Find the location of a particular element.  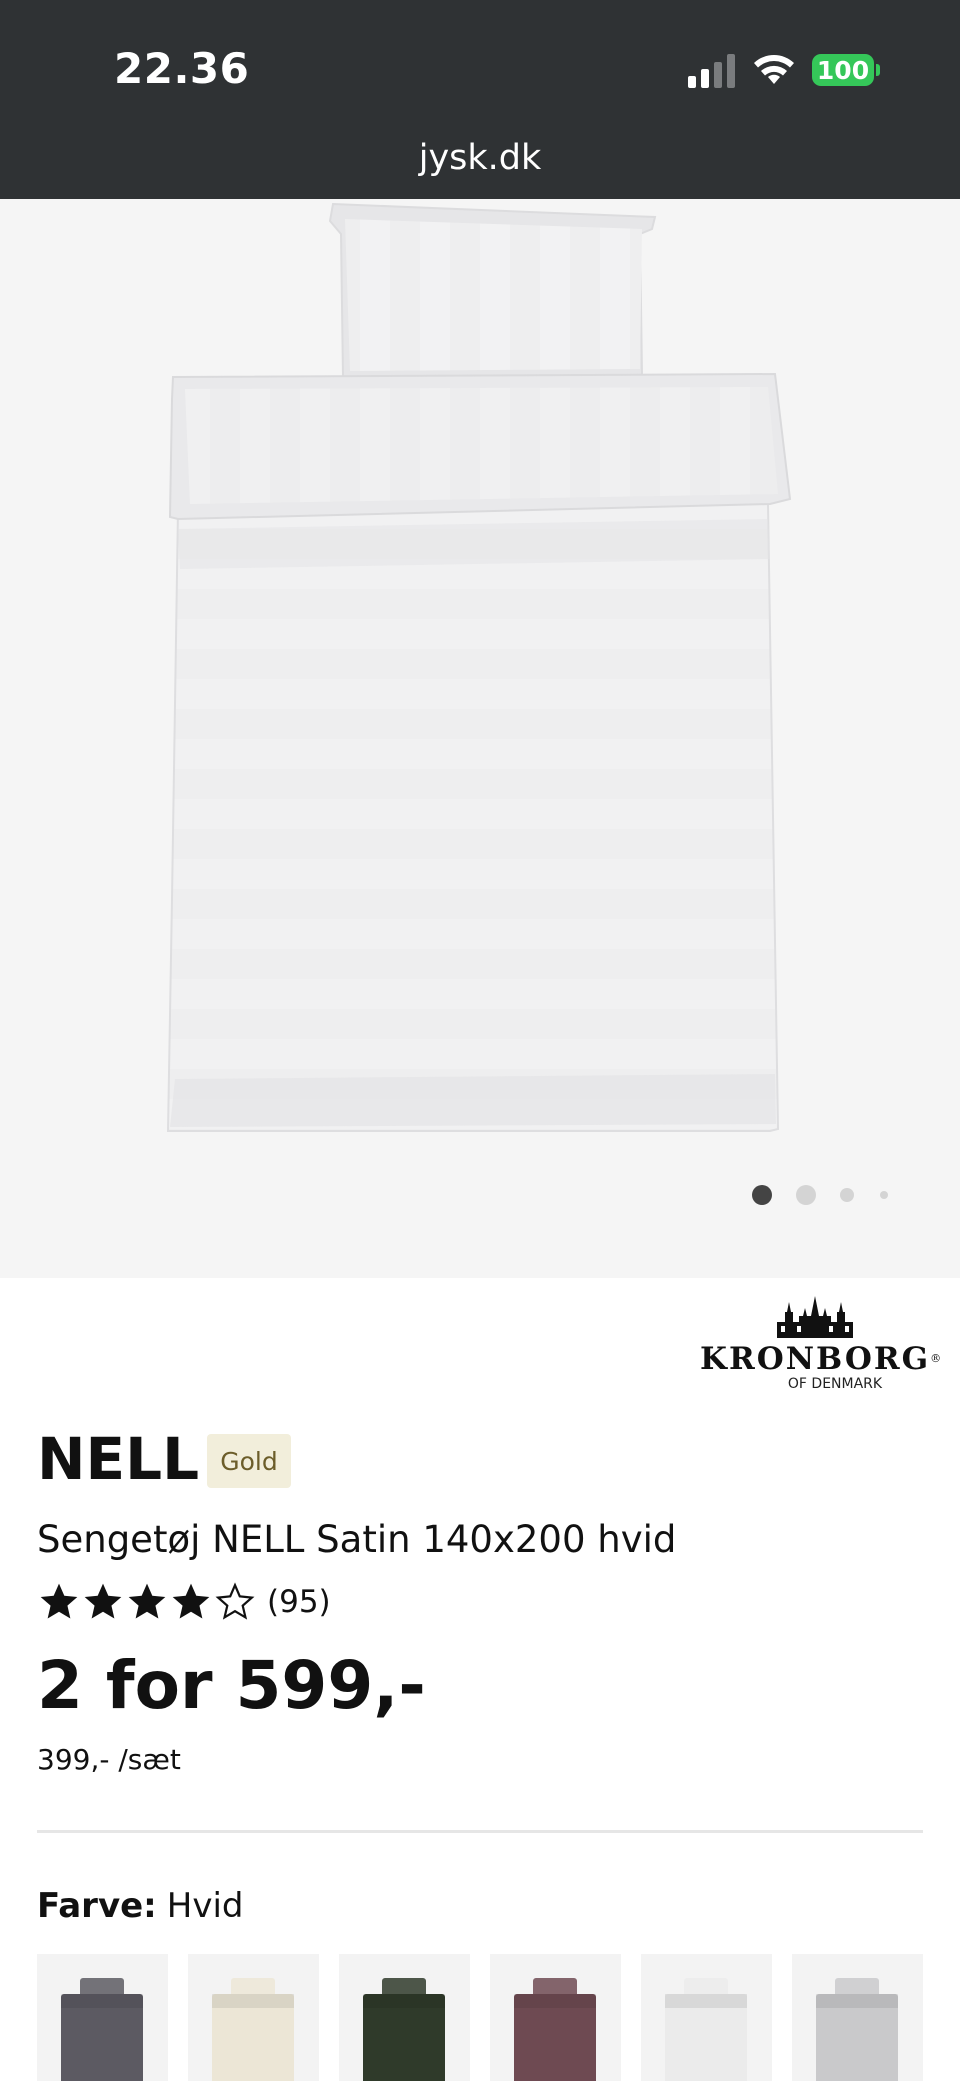

color-selector-label: Farve: Hvid is located at coordinates (140, 1906).